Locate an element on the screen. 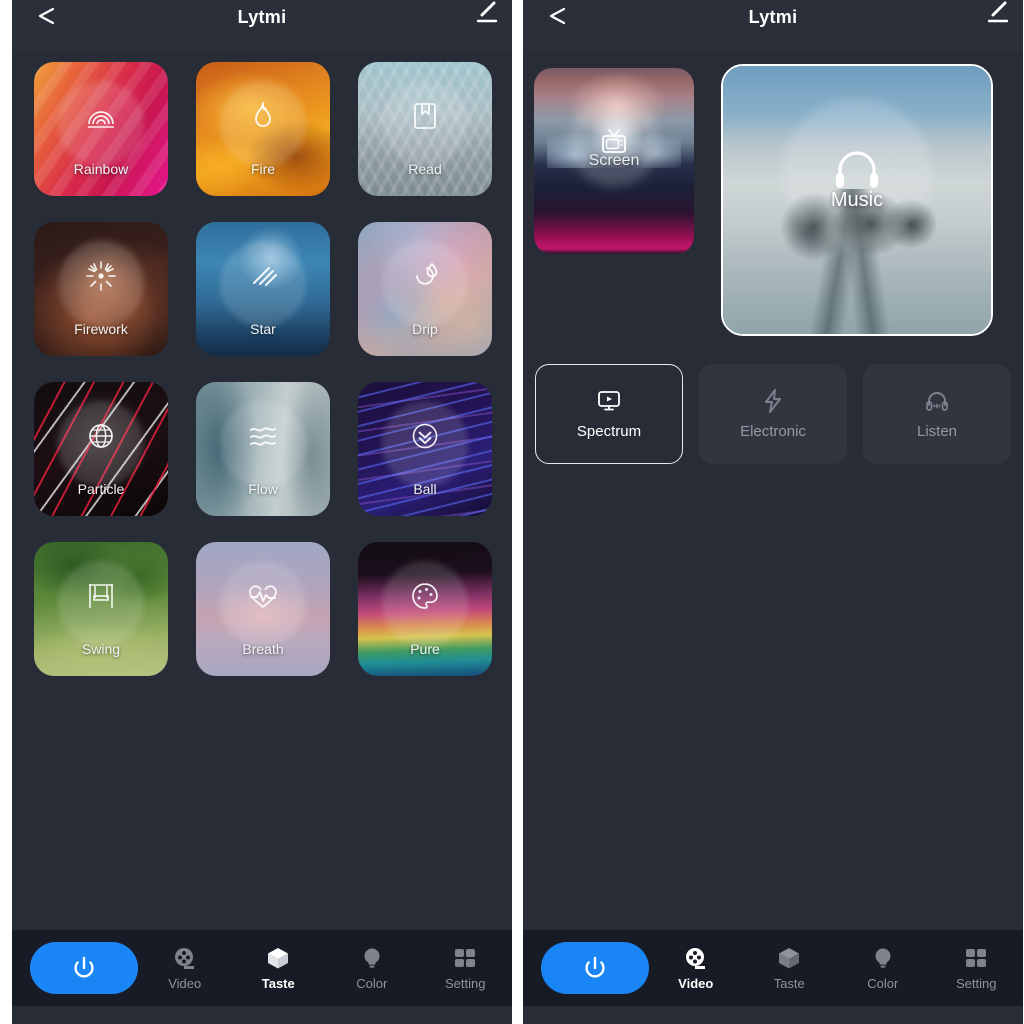 The height and width of the screenshot is (1024, 1024). taste-tile-swing: Swing is located at coordinates (101, 609).